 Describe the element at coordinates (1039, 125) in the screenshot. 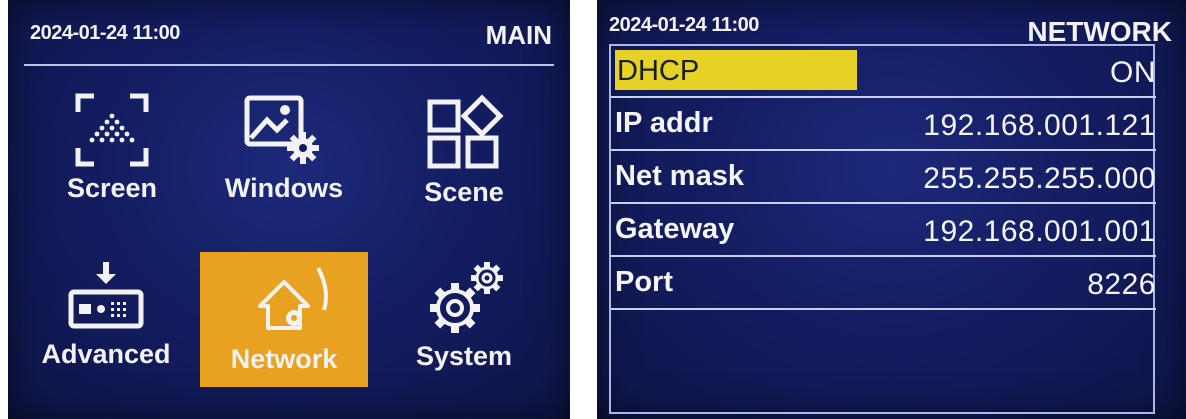

I see `setting-value: 192.168.001.121` at that location.